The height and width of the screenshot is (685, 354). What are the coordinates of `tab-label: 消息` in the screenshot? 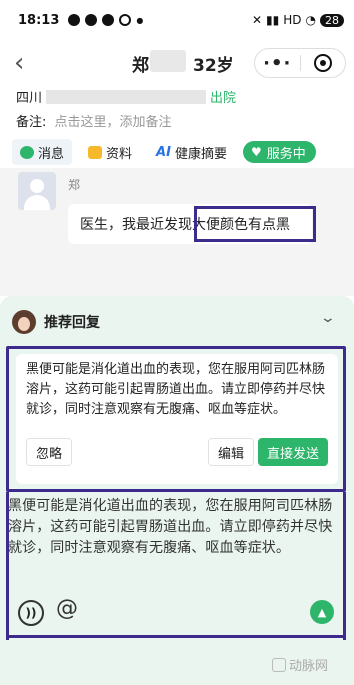 It's located at (51, 154).